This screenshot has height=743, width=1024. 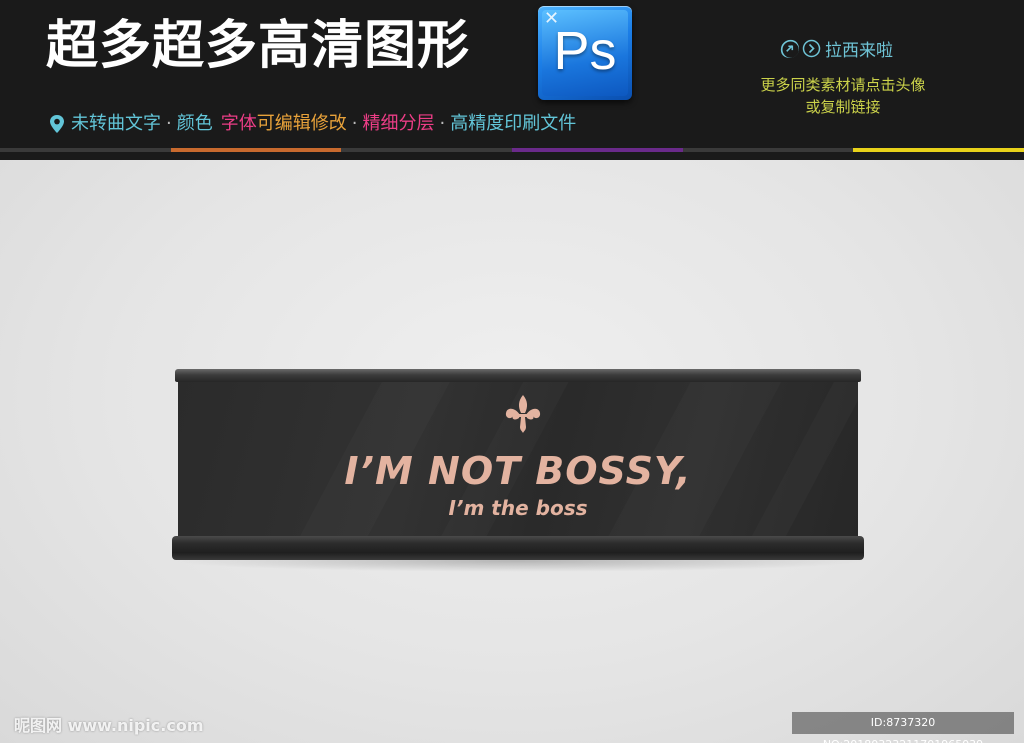 What do you see at coordinates (523, 414) in the screenshot?
I see `fleur-de-lis-icon` at bounding box center [523, 414].